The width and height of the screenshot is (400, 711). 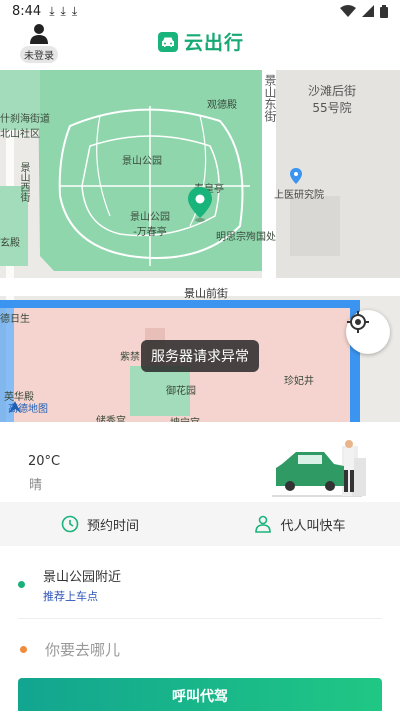 I want to click on locate-button, so click(x=368, y=332).